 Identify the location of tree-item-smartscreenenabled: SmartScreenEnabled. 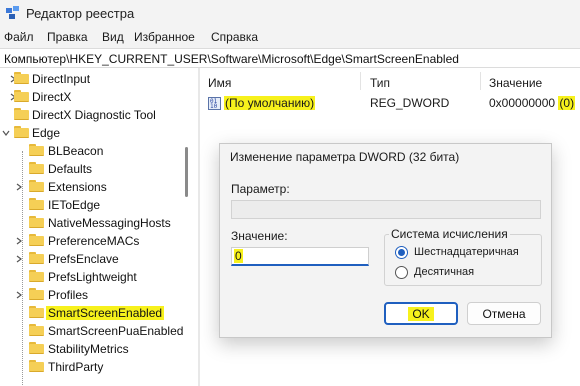
(105, 313).